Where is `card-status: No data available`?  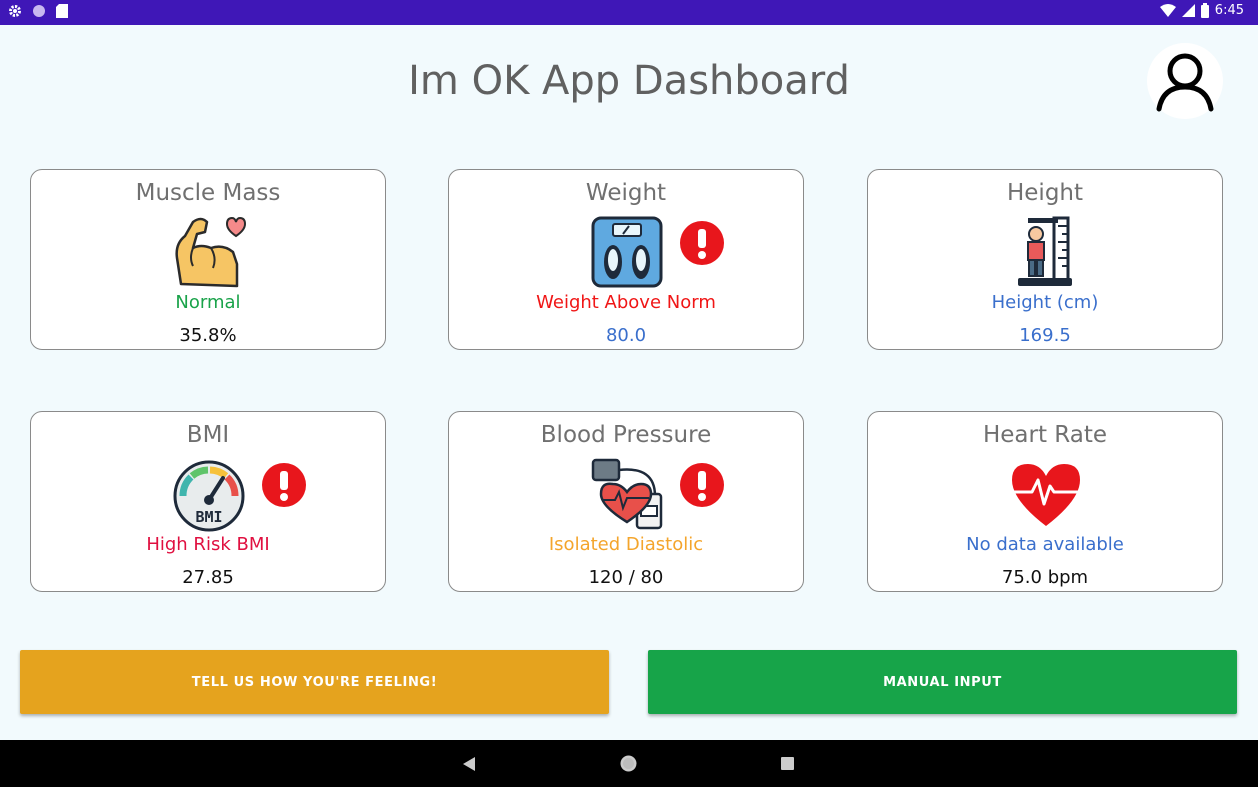
card-status: No data available is located at coordinates (1045, 544).